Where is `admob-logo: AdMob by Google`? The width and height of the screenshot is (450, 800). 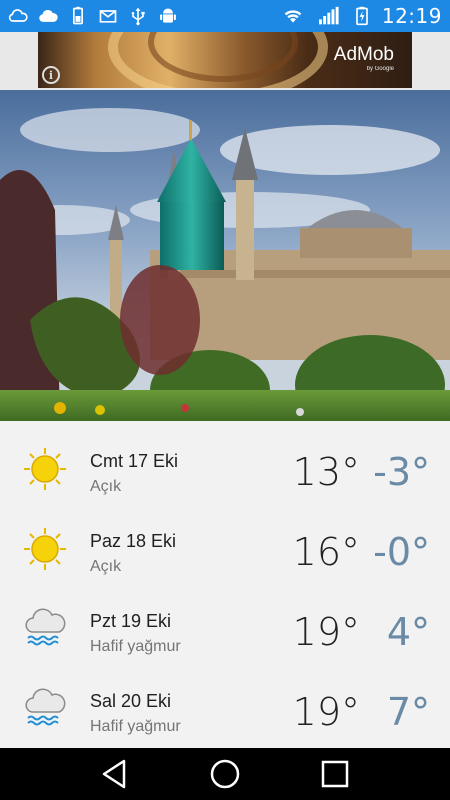
admob-logo: AdMob by Google is located at coordinates (364, 58).